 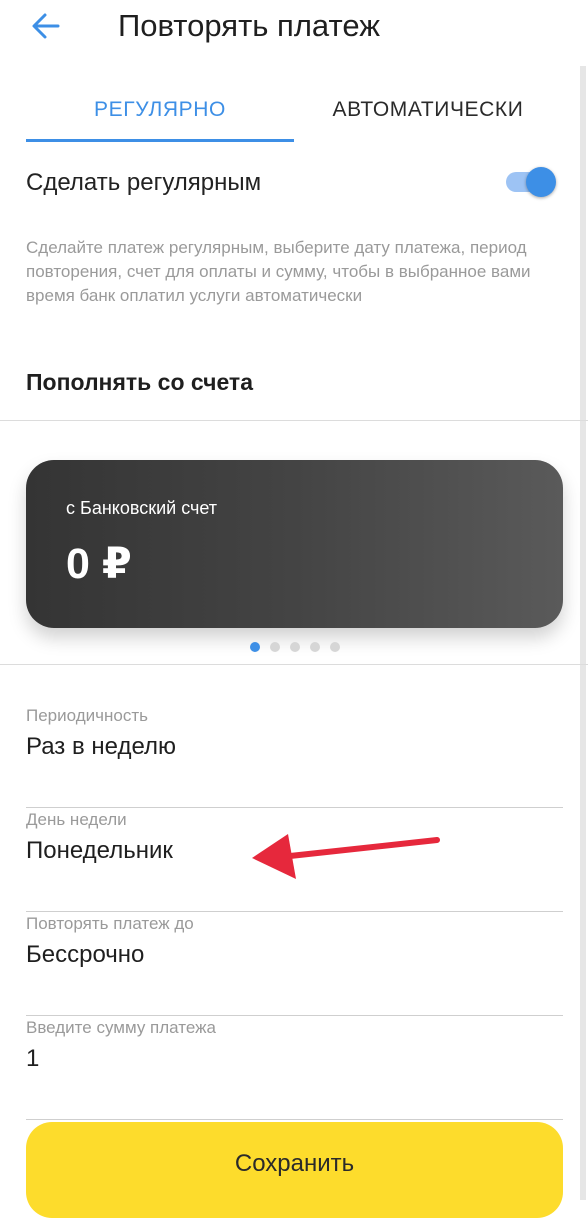 I want to click on field-underline, so click(x=294, y=1119).